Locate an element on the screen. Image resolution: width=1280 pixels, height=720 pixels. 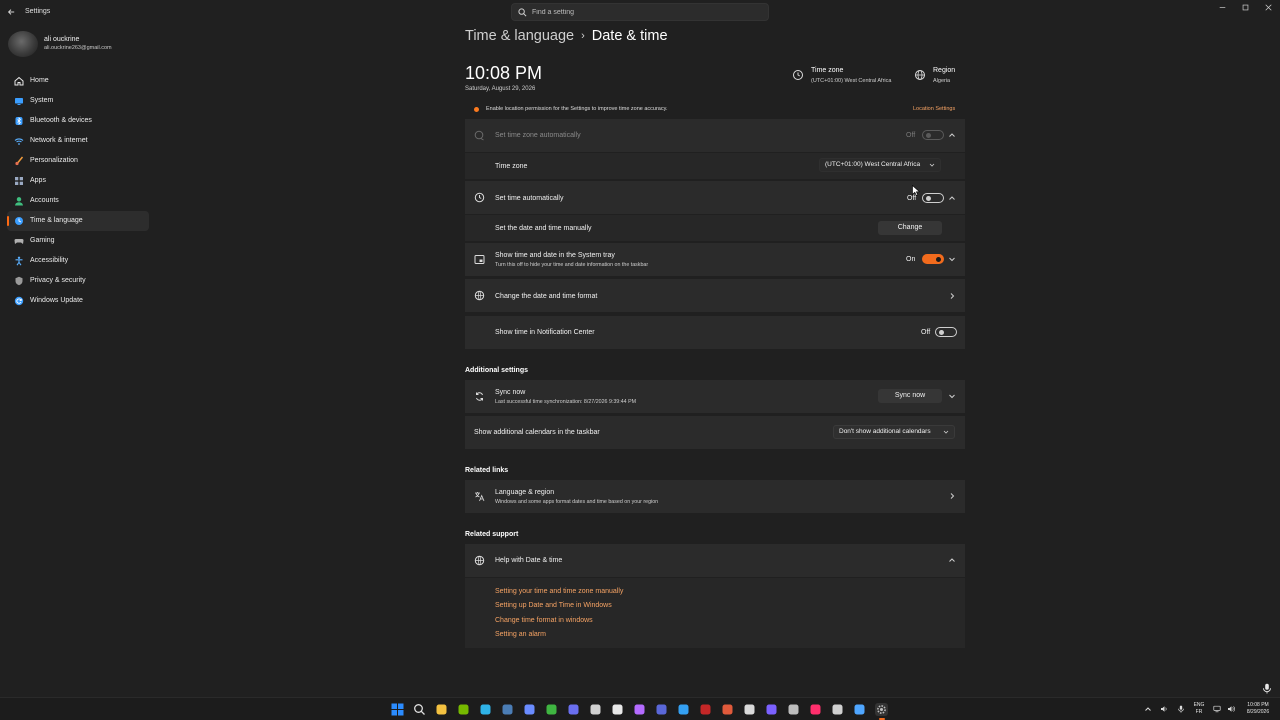
sidebar-item-gaming: Gaming is located at coordinates (78, 241).